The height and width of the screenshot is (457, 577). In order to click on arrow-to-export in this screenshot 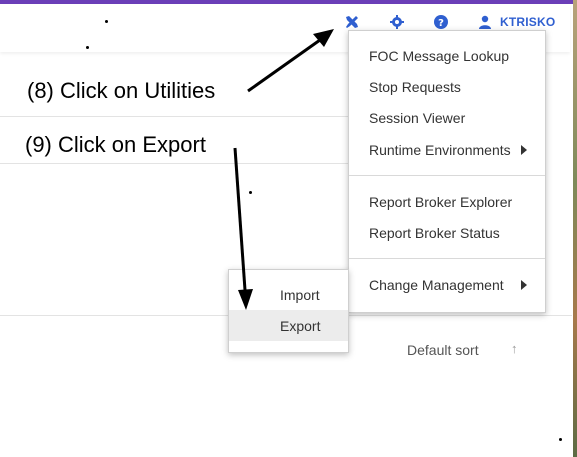, I will do `click(240, 219)`.